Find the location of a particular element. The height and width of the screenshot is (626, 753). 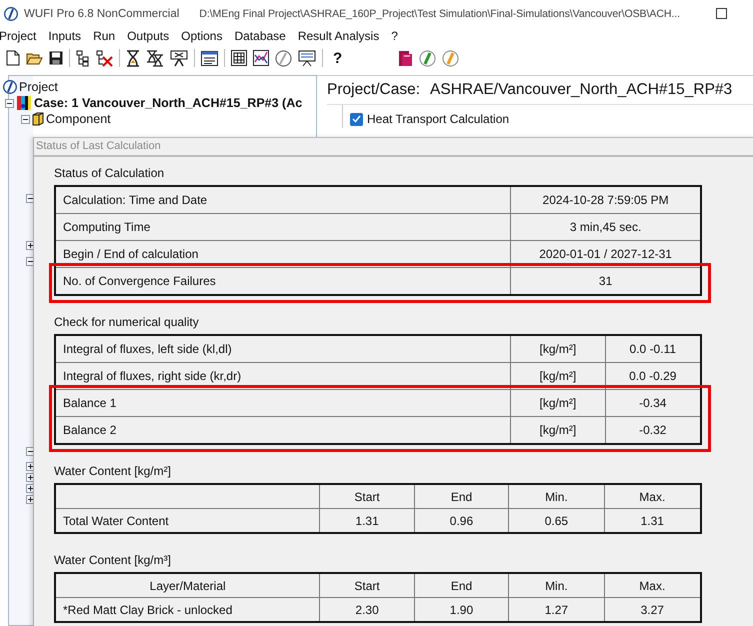

tree-item: Case: 1 Vancouver_North_ACH#15_RP#3 (Ac is located at coordinates (168, 103).